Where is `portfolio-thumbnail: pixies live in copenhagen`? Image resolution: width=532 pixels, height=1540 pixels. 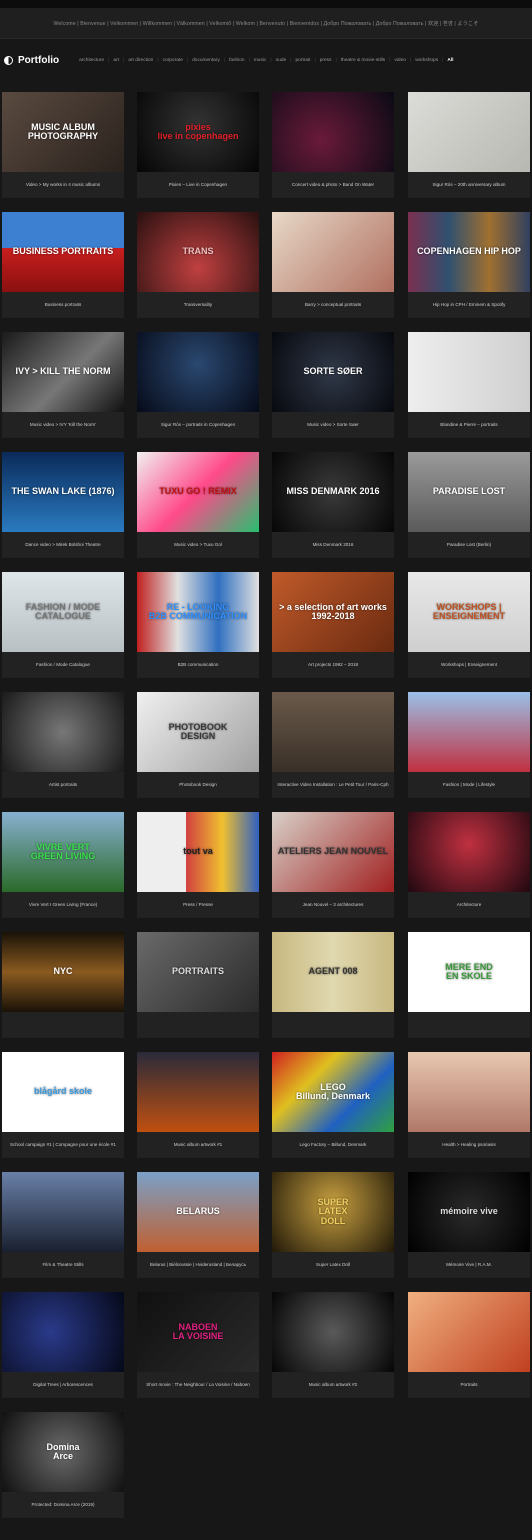
portfolio-thumbnail: pixies live in copenhagen is located at coordinates (198, 132).